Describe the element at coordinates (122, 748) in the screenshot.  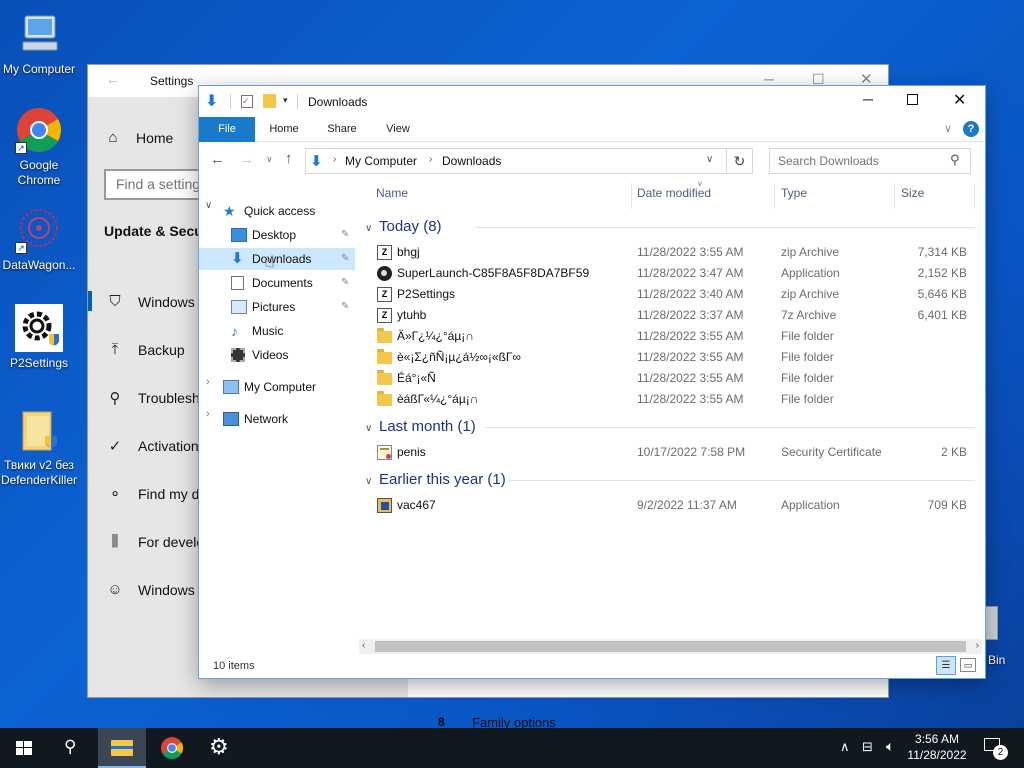
I see `taskbar-file-explorer` at that location.